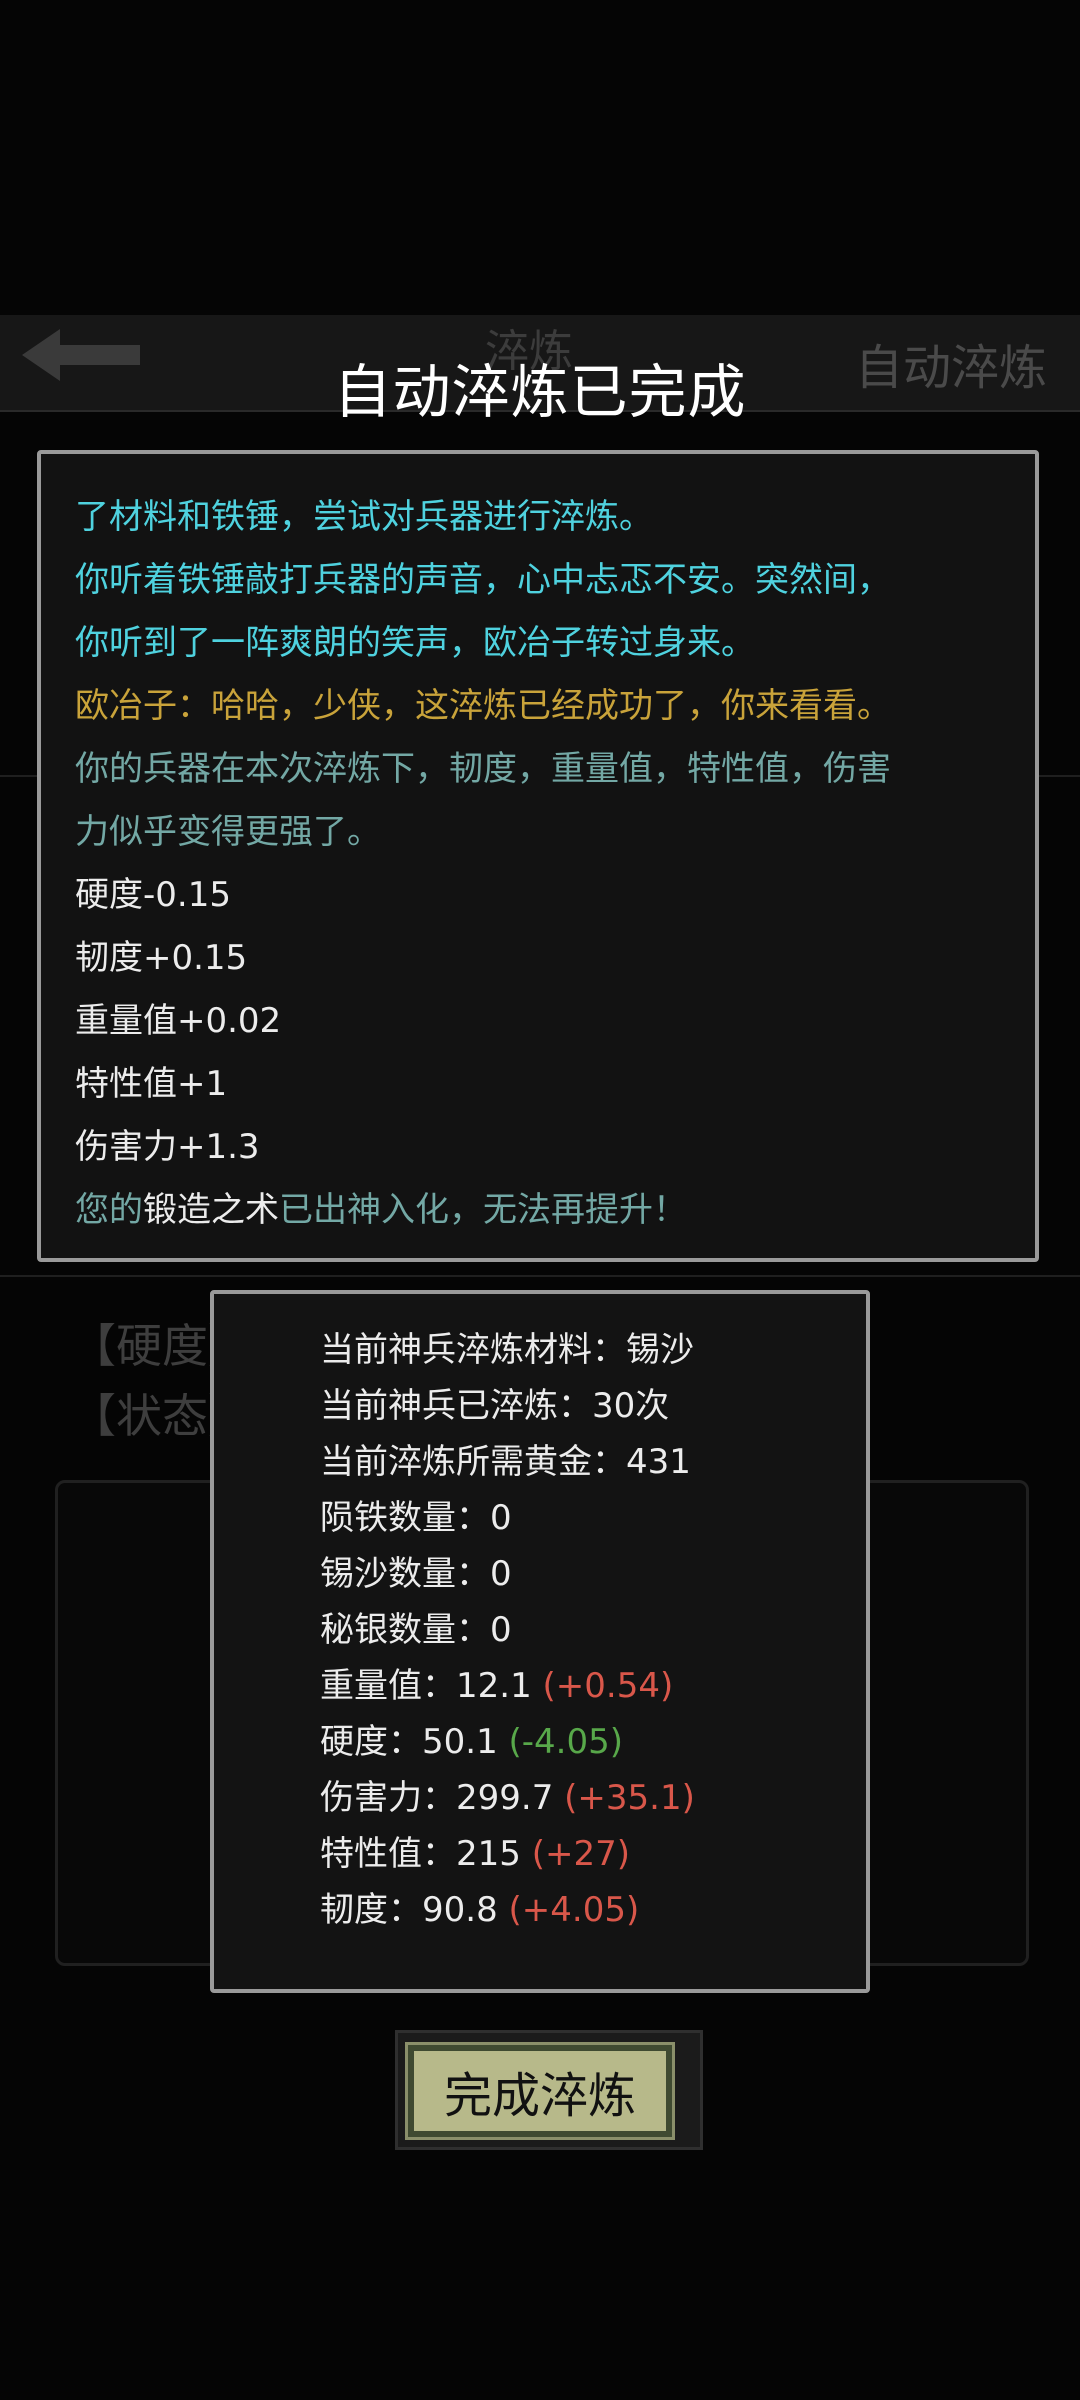 The width and height of the screenshot is (1080, 2400). Describe the element at coordinates (161, 958) in the screenshot. I see `log-line: 韧度+0.15` at that location.